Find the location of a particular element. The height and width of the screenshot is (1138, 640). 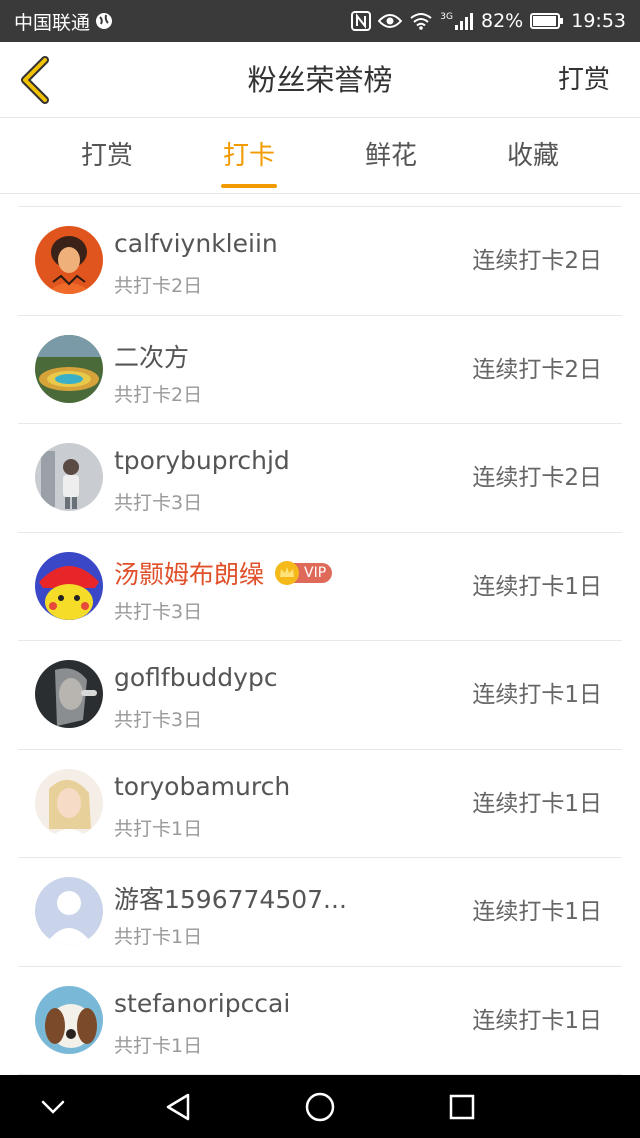

network-type-label: 3G is located at coordinates (446, 17).